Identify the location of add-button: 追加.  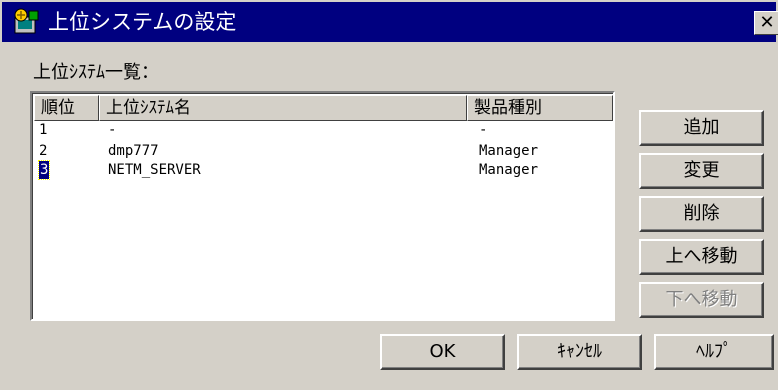
(701, 128).